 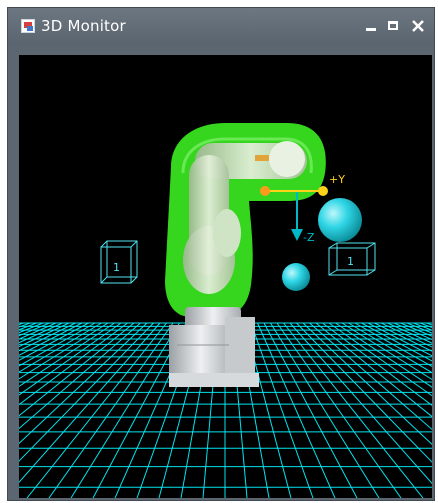 What do you see at coordinates (265, 191) in the screenshot?
I see `tool-origin-marker` at bounding box center [265, 191].